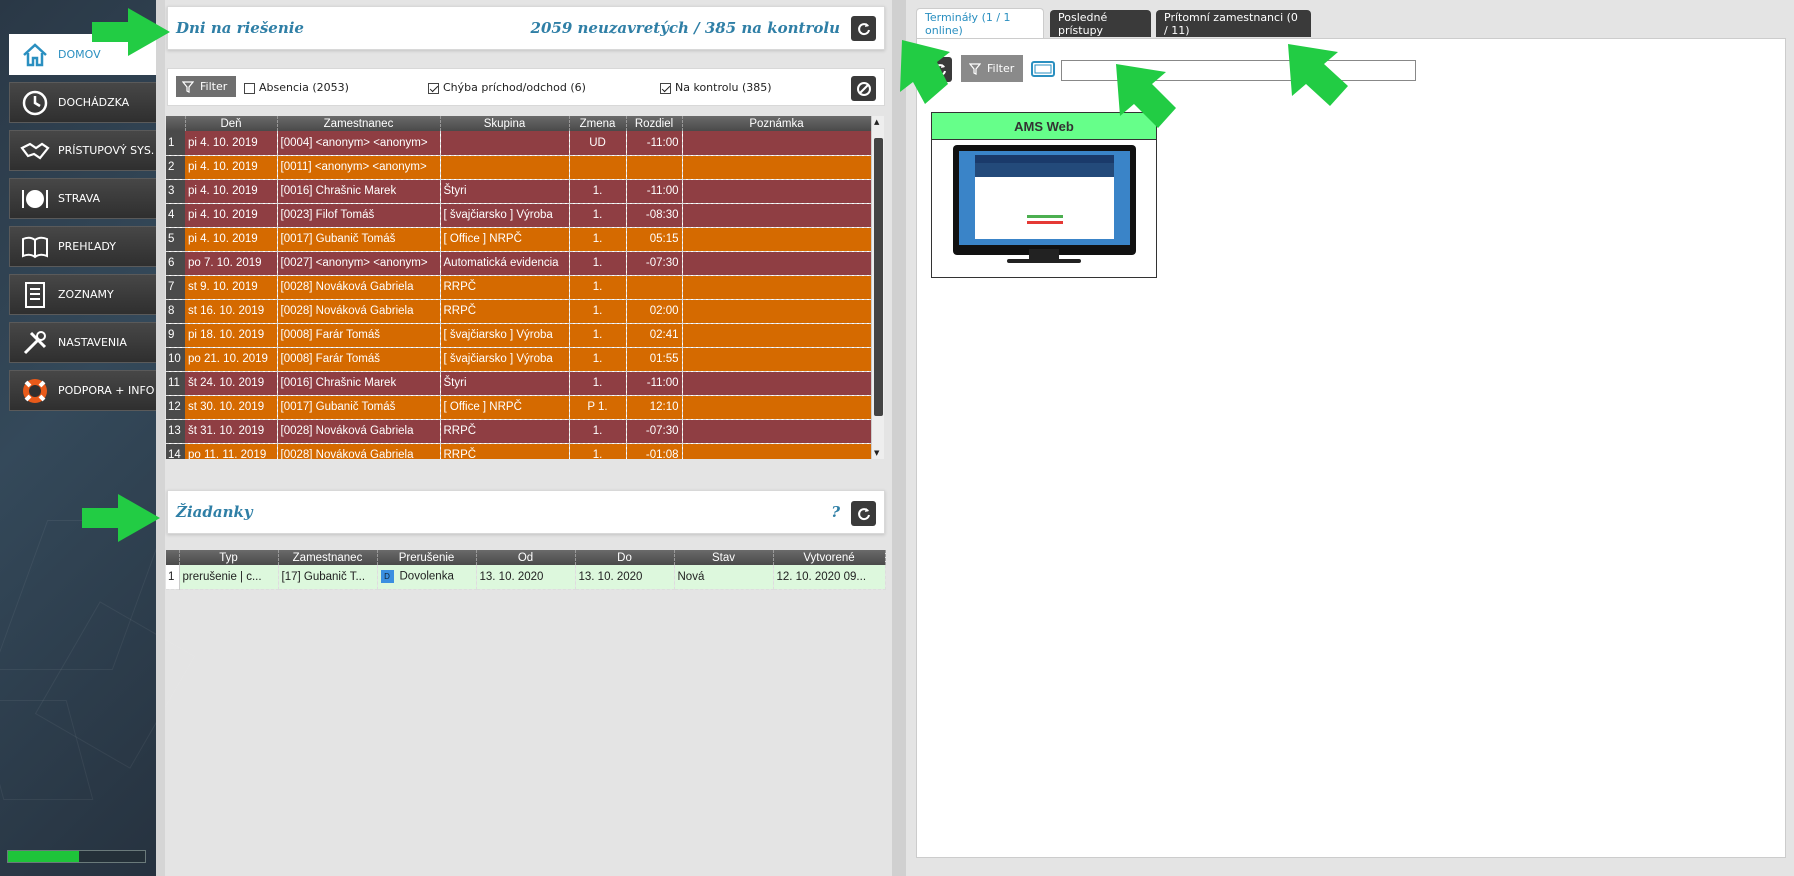  I want to click on table-row: 2 pi 4. 10. 2019 [0011] <anonym> <anonym>, so click(519, 167).